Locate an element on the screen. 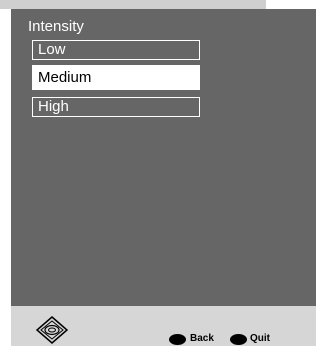 Image resolution: width=323 pixels, height=354 pixels. back-button-dot-icon is located at coordinates (177, 339).